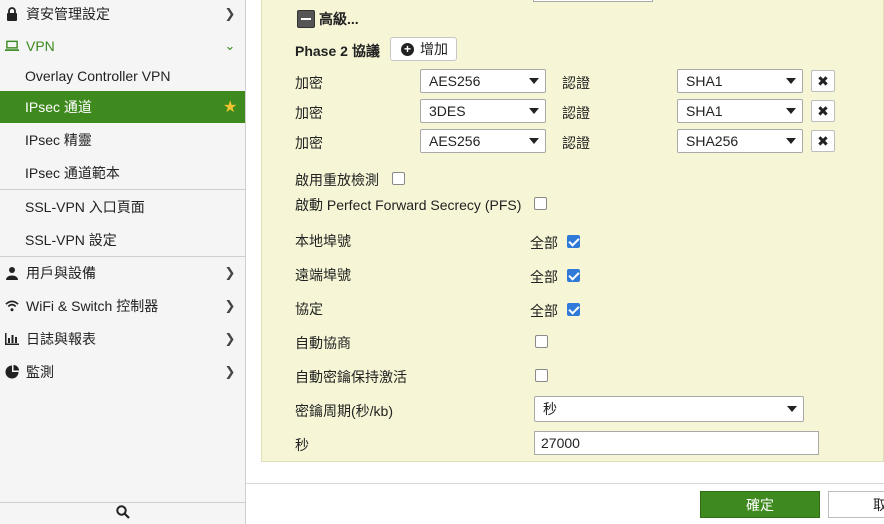  Describe the element at coordinates (740, 141) in the screenshot. I see `authentication-select: SHA256` at that location.